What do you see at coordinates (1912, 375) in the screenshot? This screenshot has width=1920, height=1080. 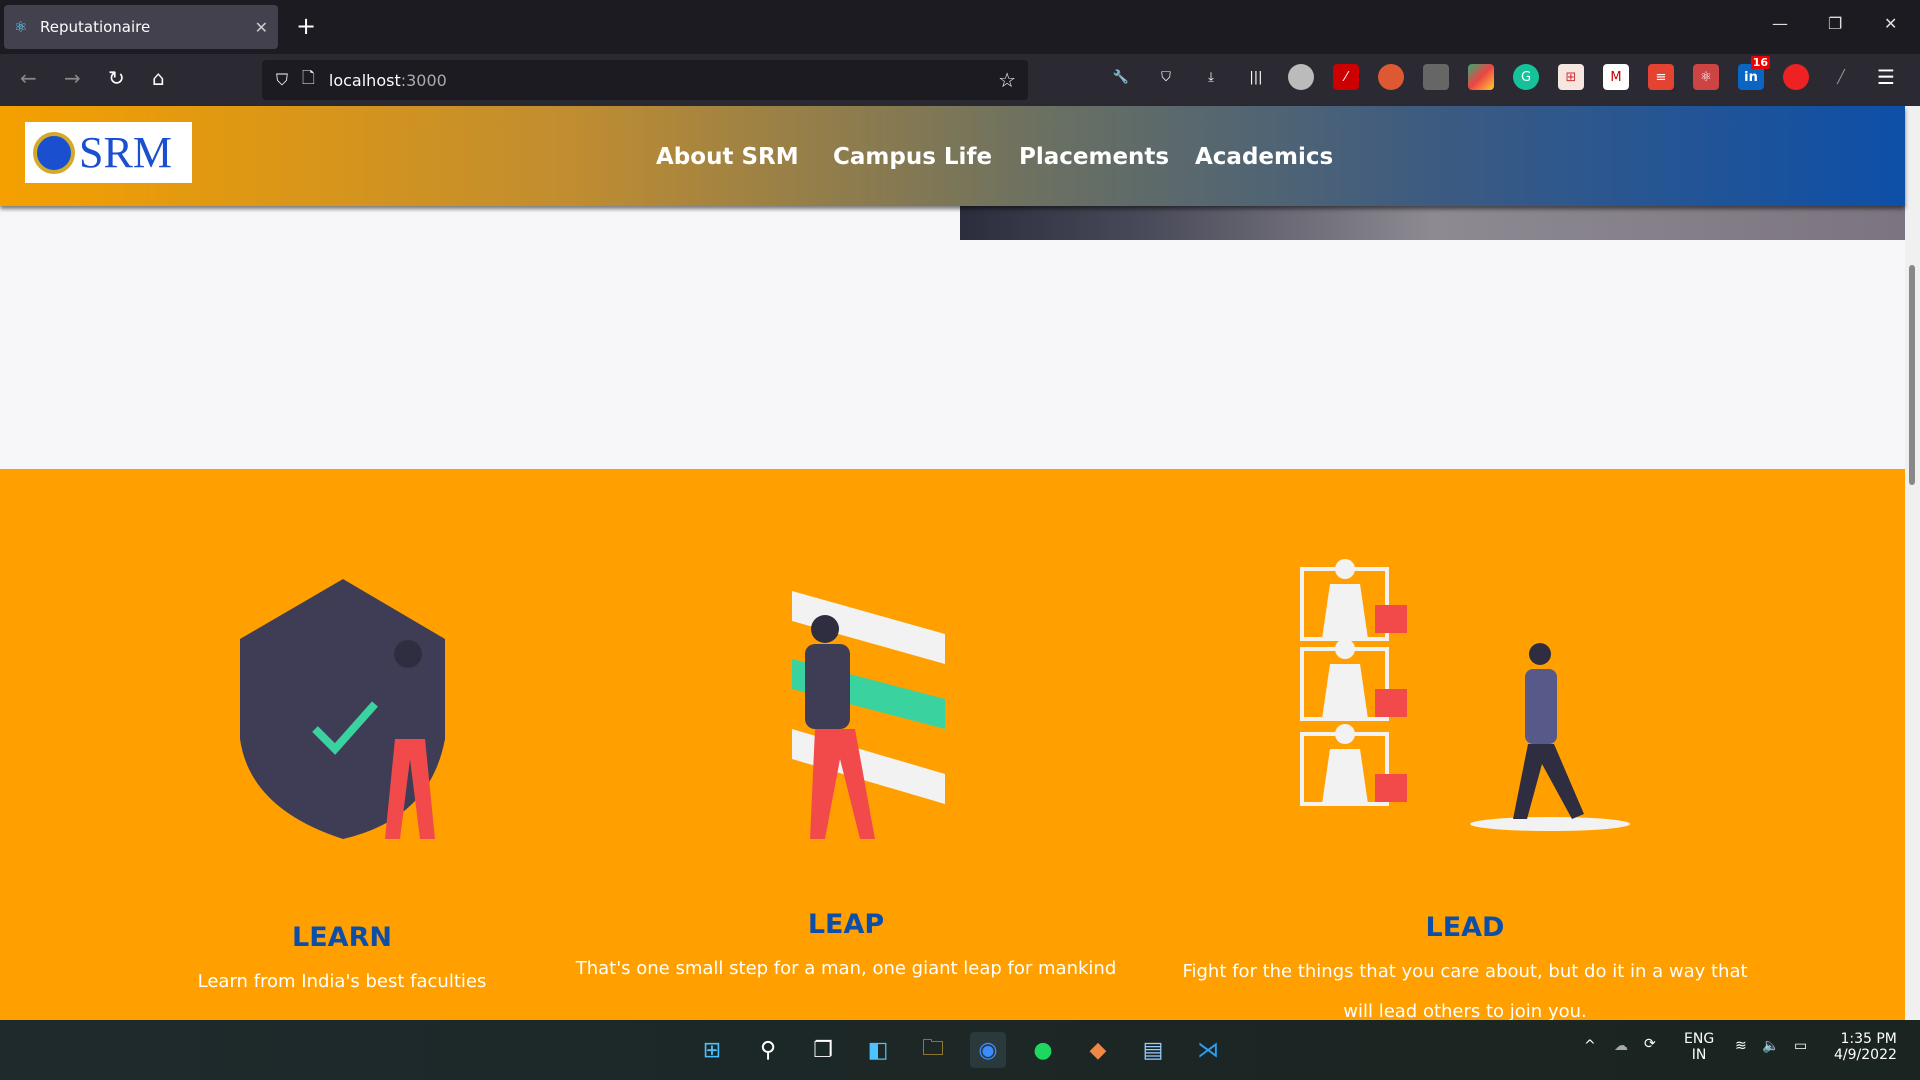 I see `scrollbar-thumb` at bounding box center [1912, 375].